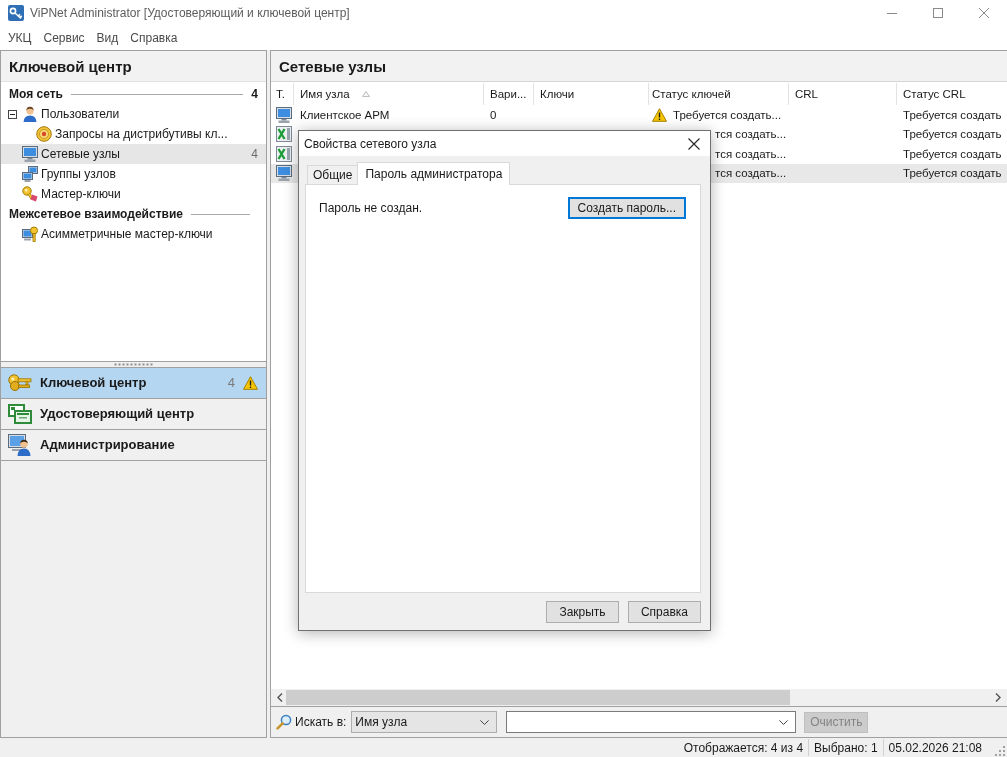  I want to click on table-cell-text: Клиентское АРМ, so click(345, 115).